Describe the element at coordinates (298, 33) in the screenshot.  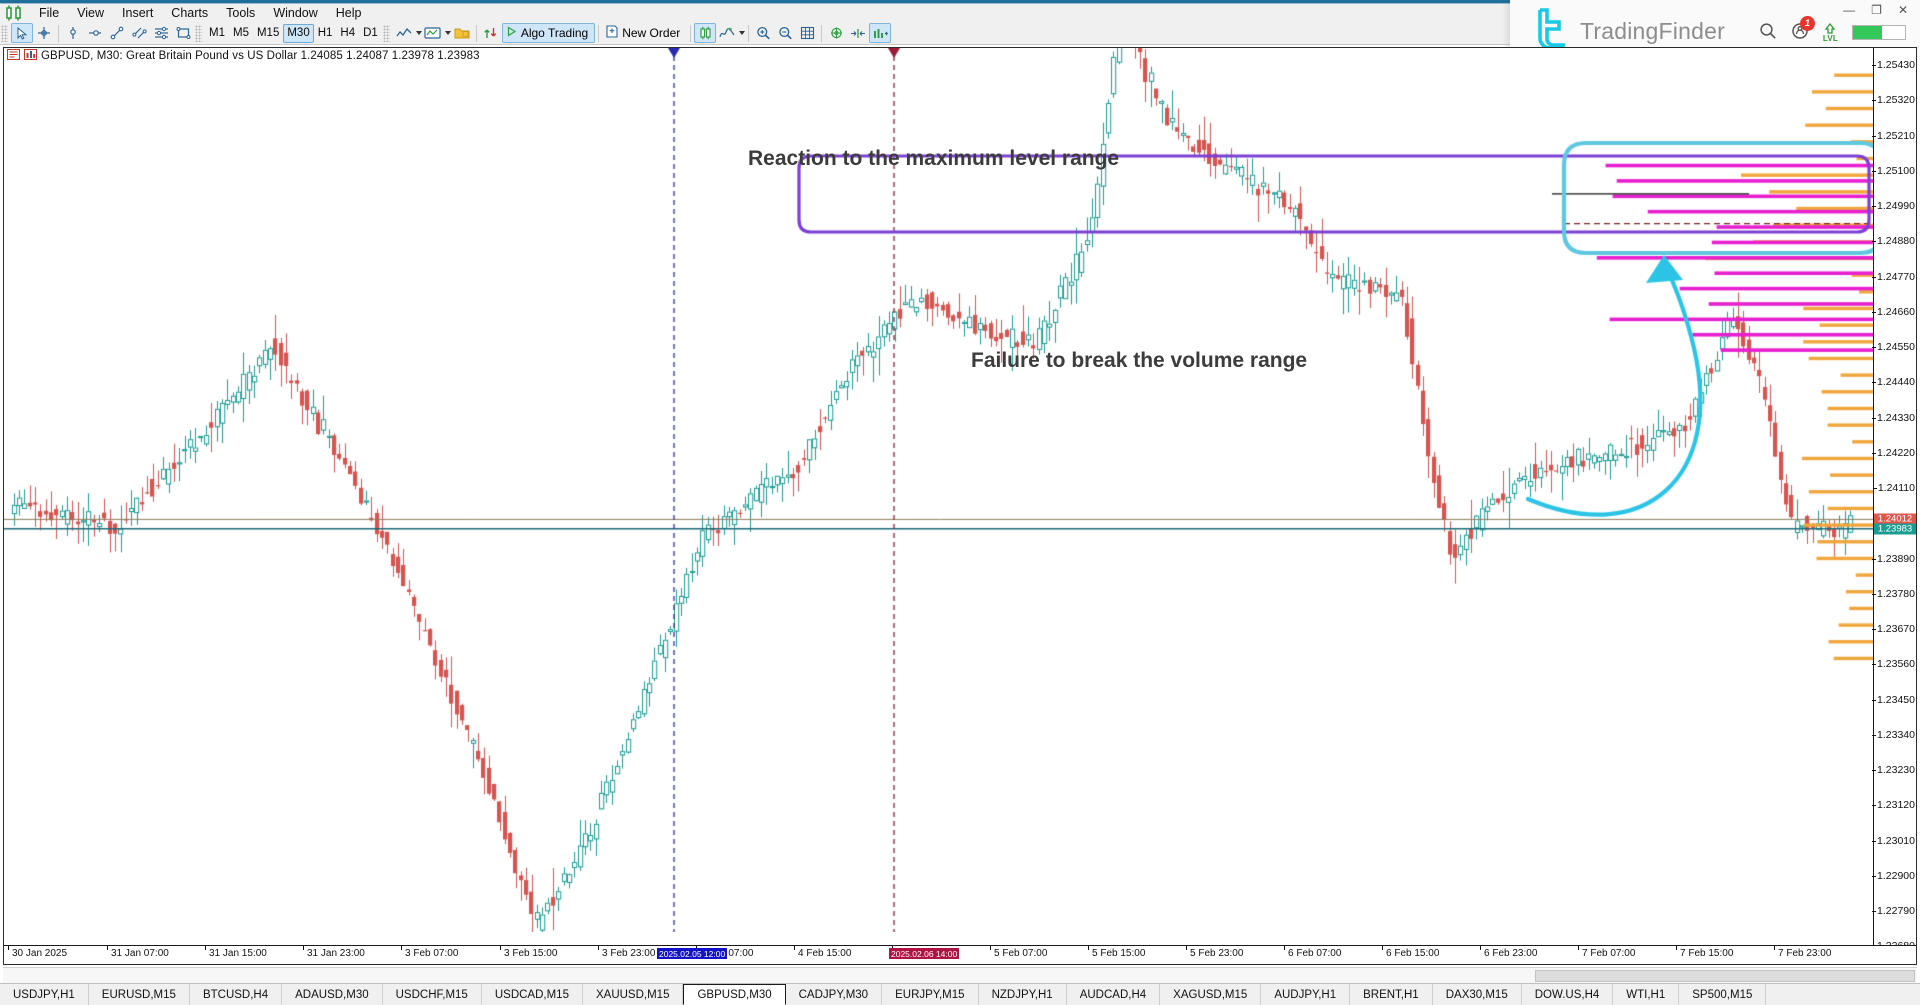
I see `timeframe-m30: M30` at that location.